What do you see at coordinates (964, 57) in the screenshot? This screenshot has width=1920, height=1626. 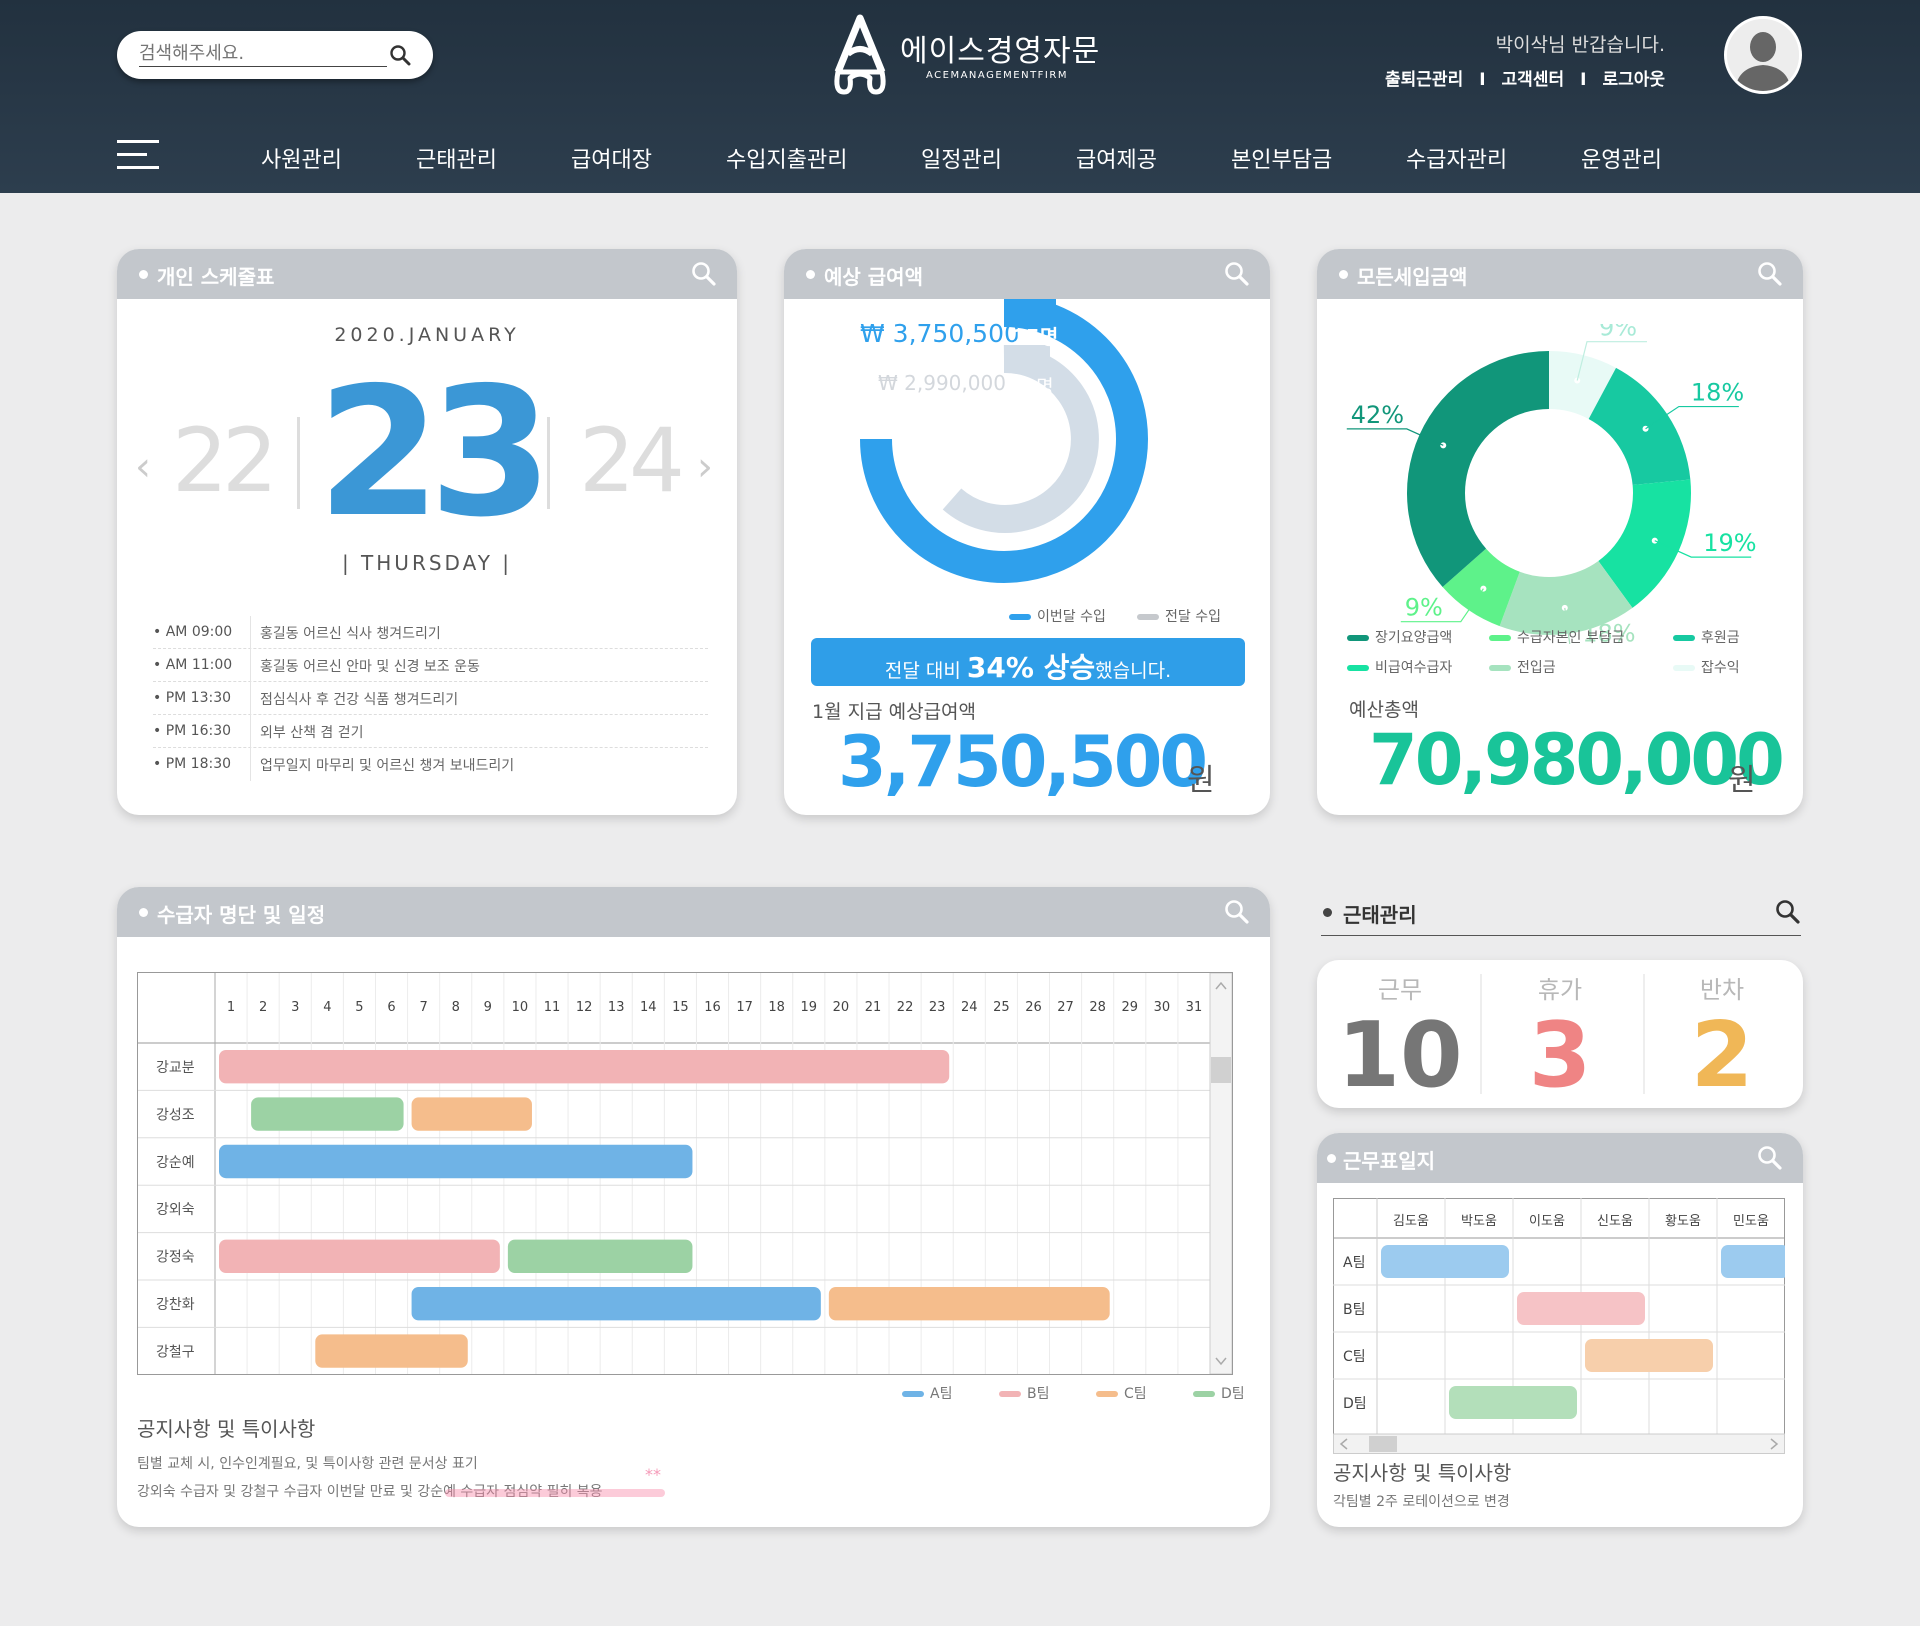 I see `brand-logo: 에이스경영자문 ACEMANAGEMENTFIRM` at bounding box center [964, 57].